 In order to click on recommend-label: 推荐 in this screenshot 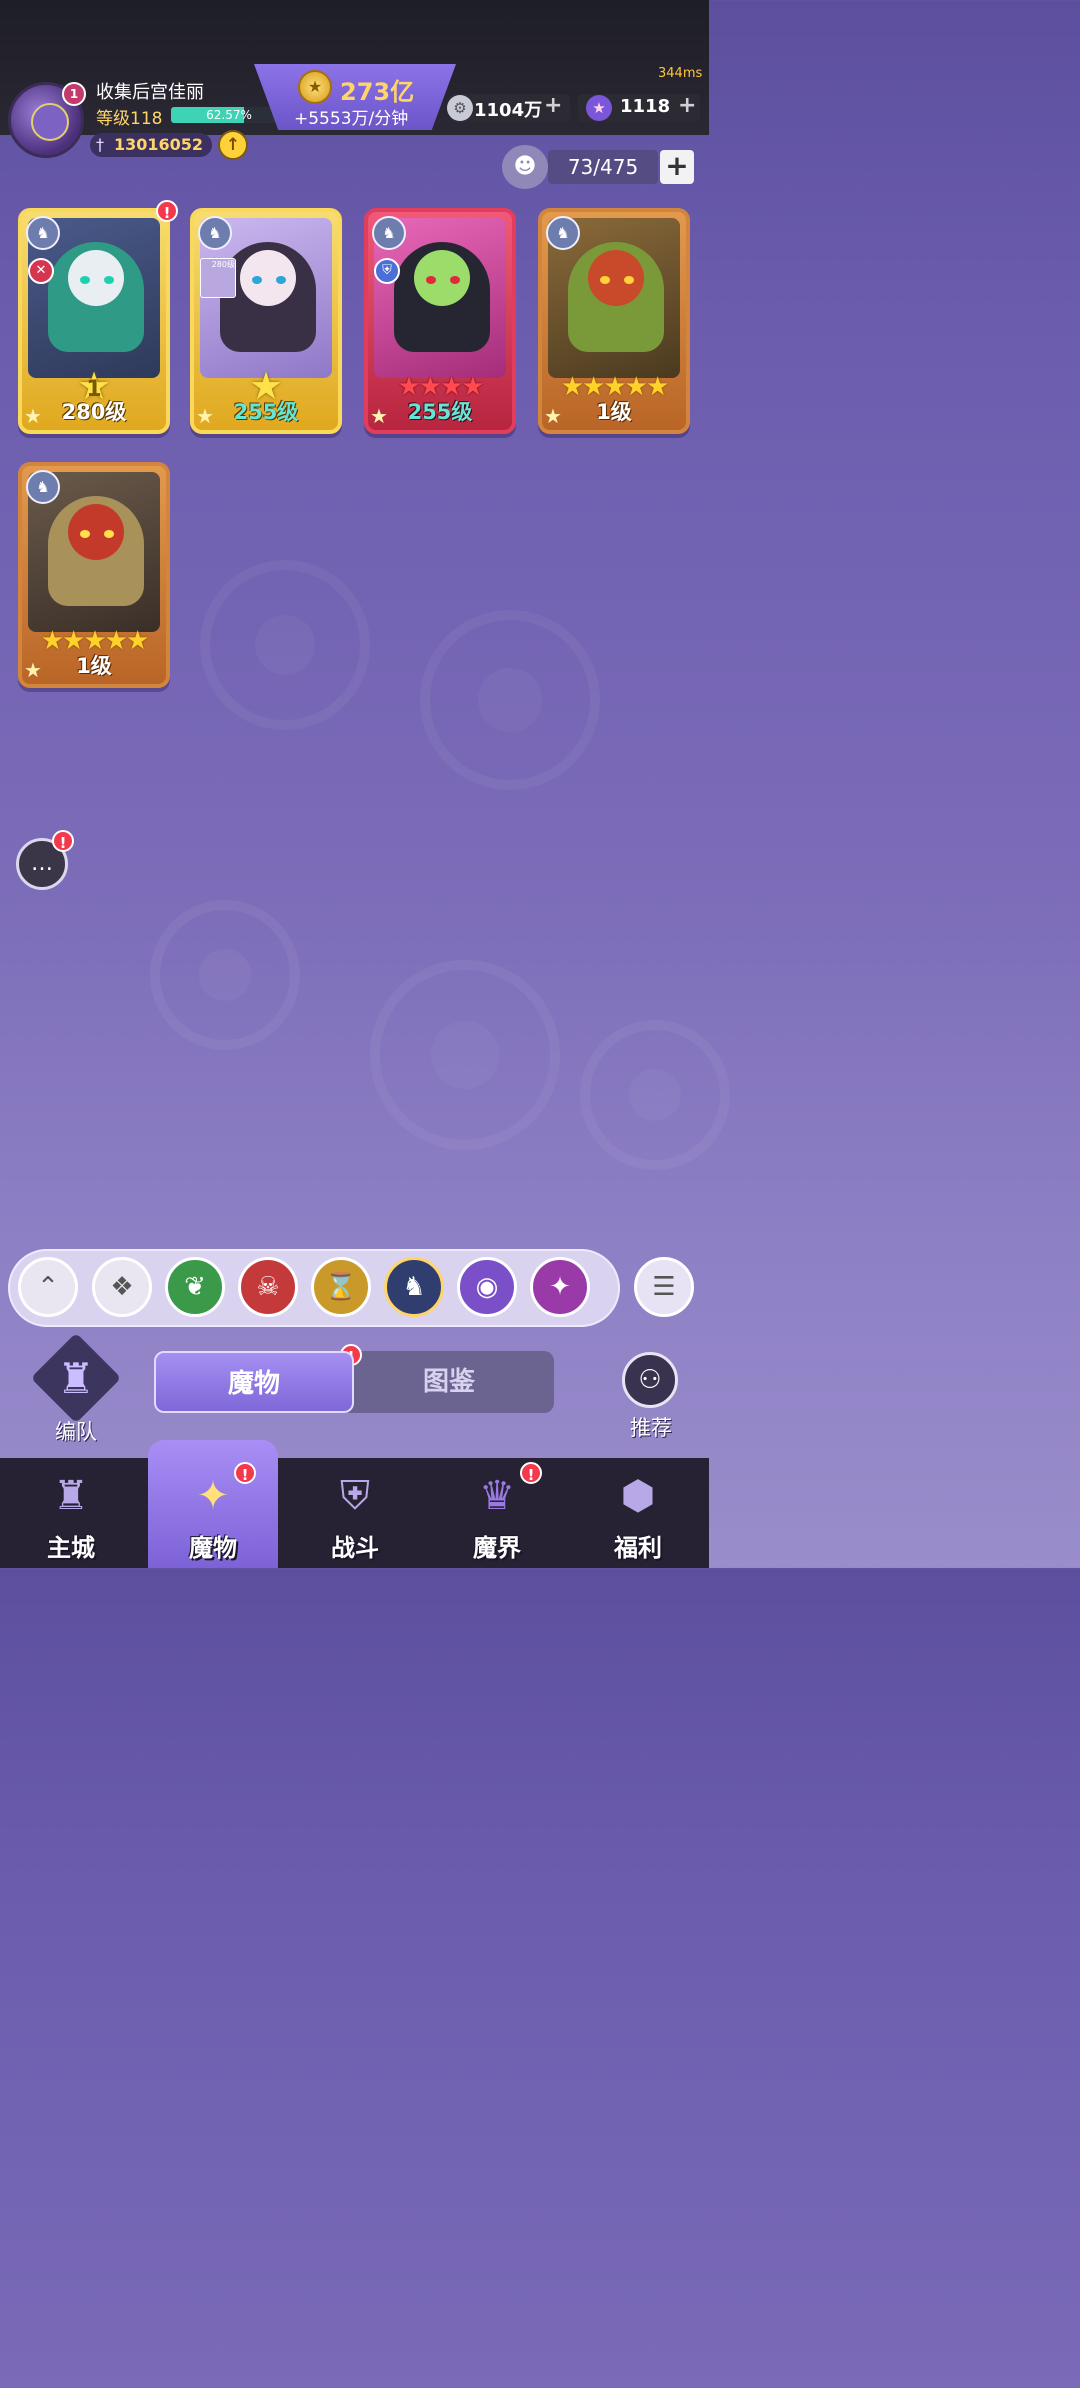, I will do `click(651, 1428)`.